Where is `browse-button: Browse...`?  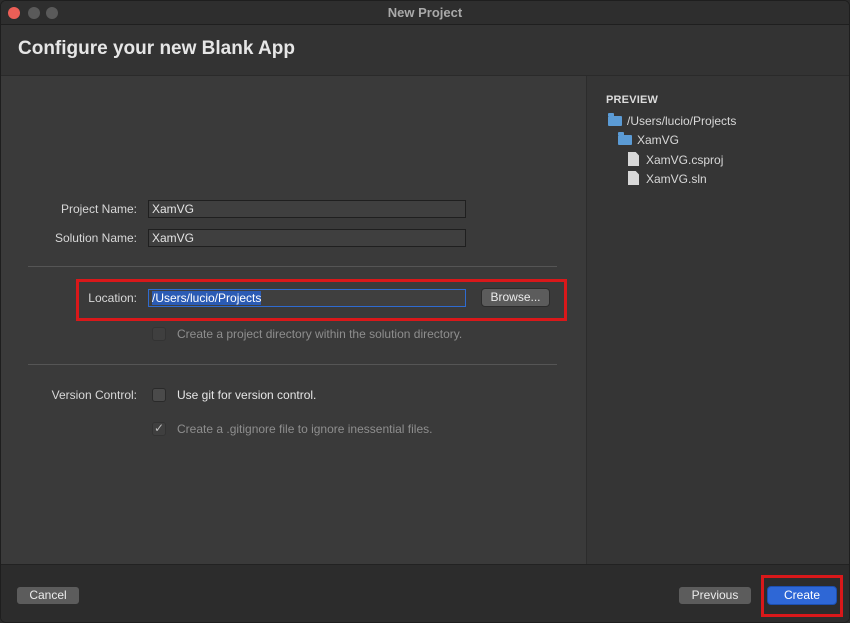
browse-button: Browse... is located at coordinates (515, 297).